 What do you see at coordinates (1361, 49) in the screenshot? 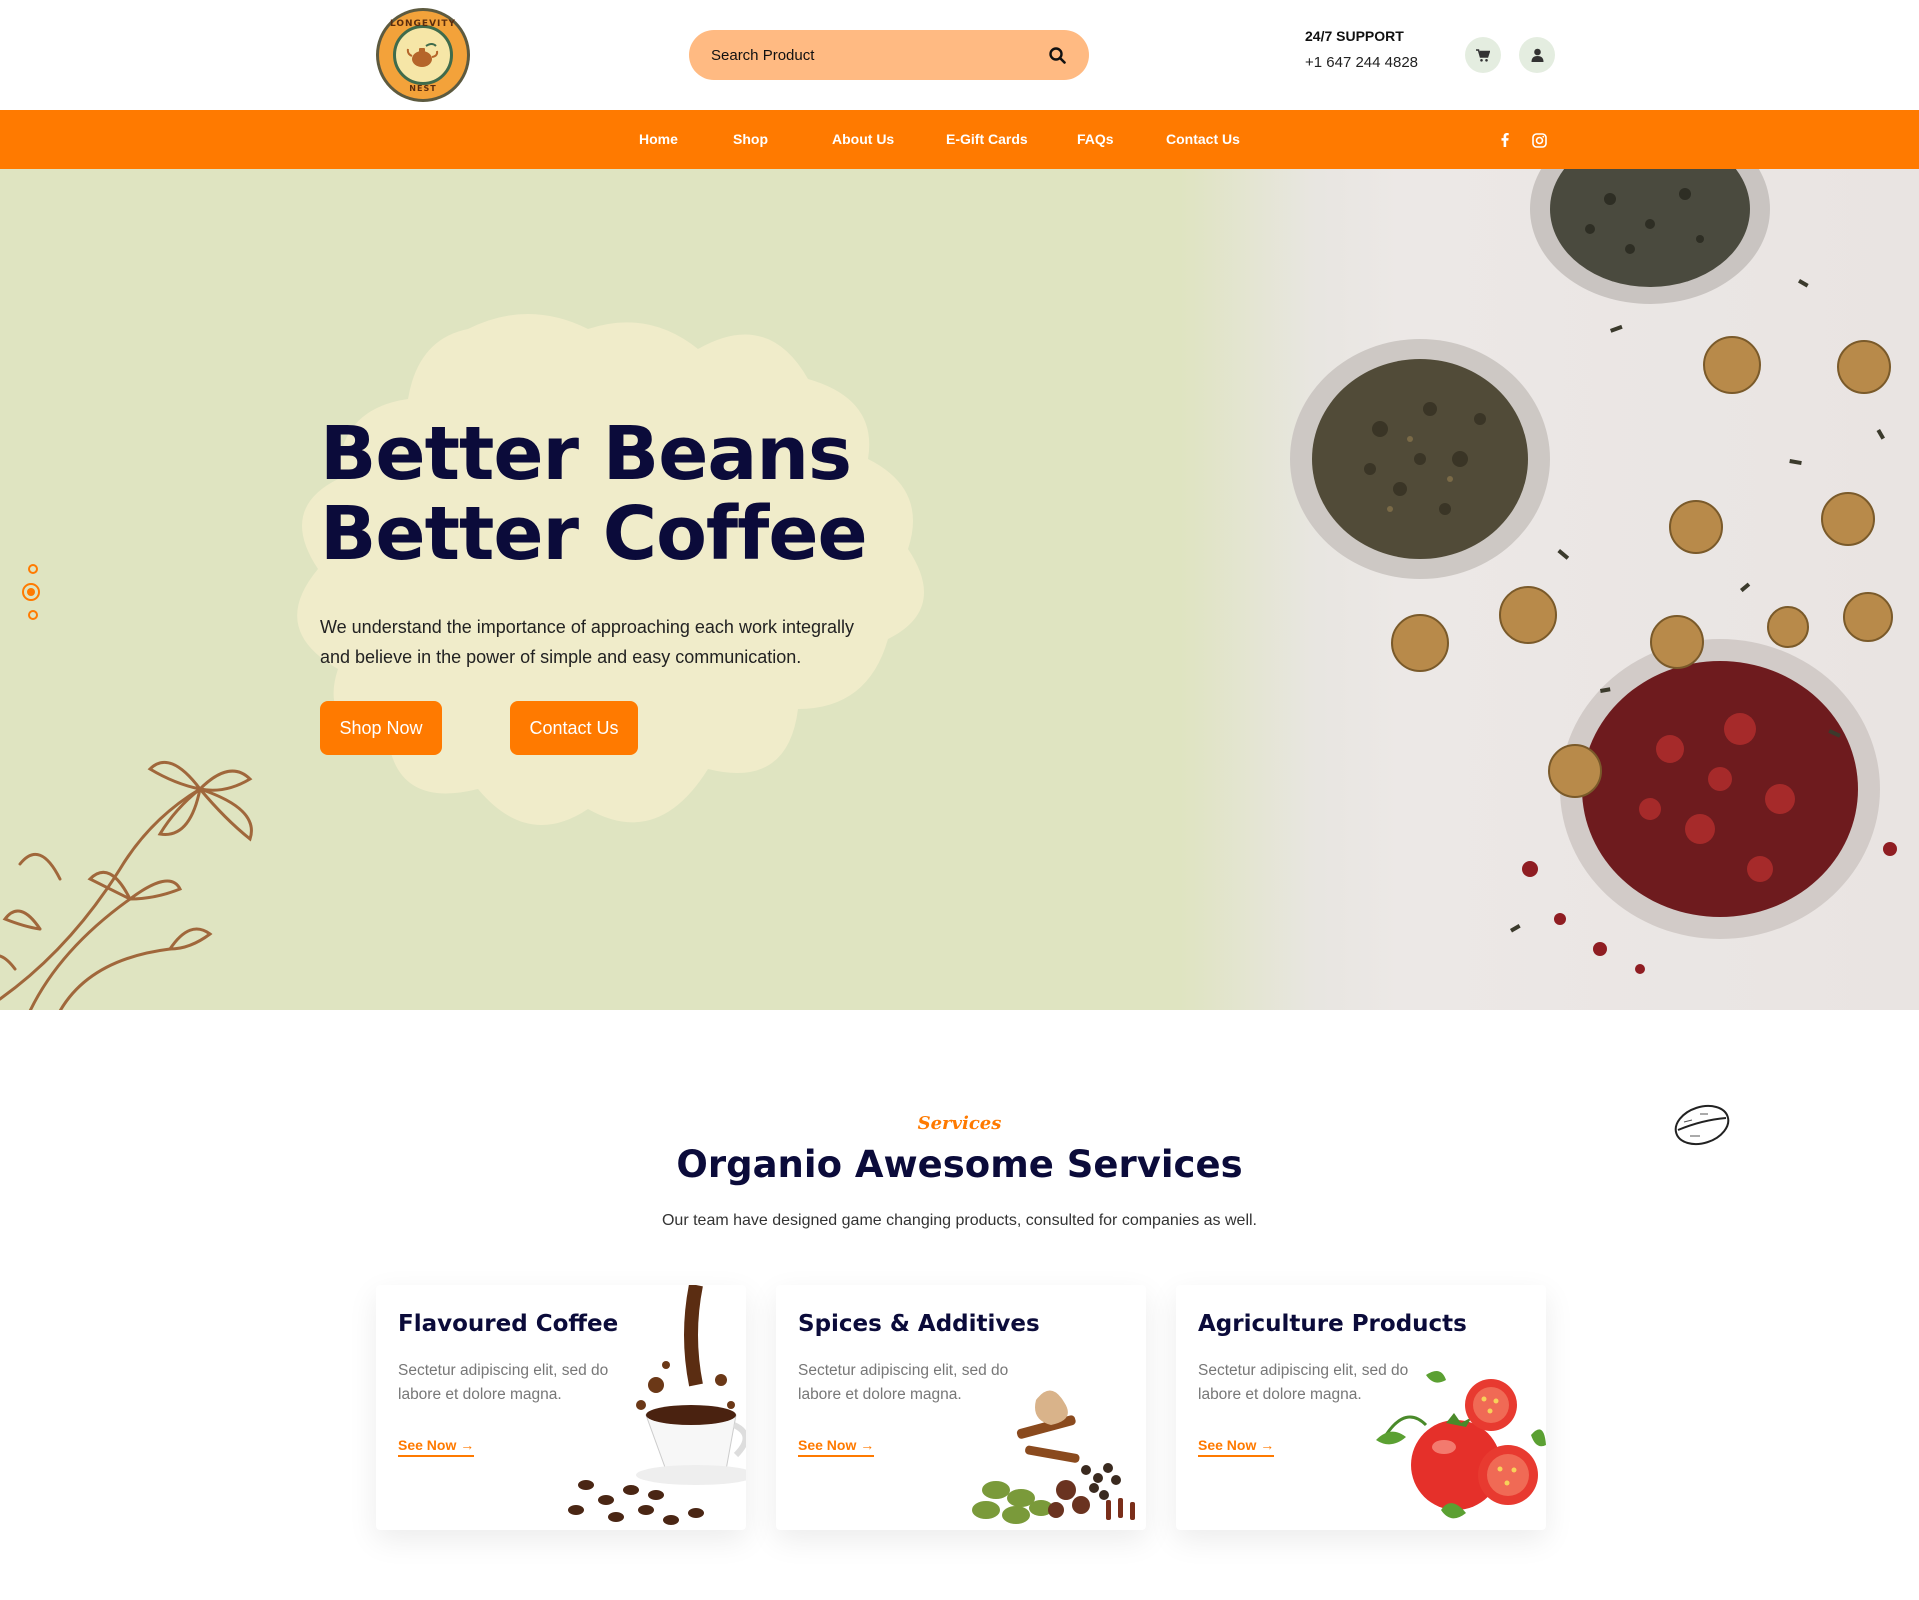
I see `support-info: 24/7 SUPPORT +1 647 244 4828` at bounding box center [1361, 49].